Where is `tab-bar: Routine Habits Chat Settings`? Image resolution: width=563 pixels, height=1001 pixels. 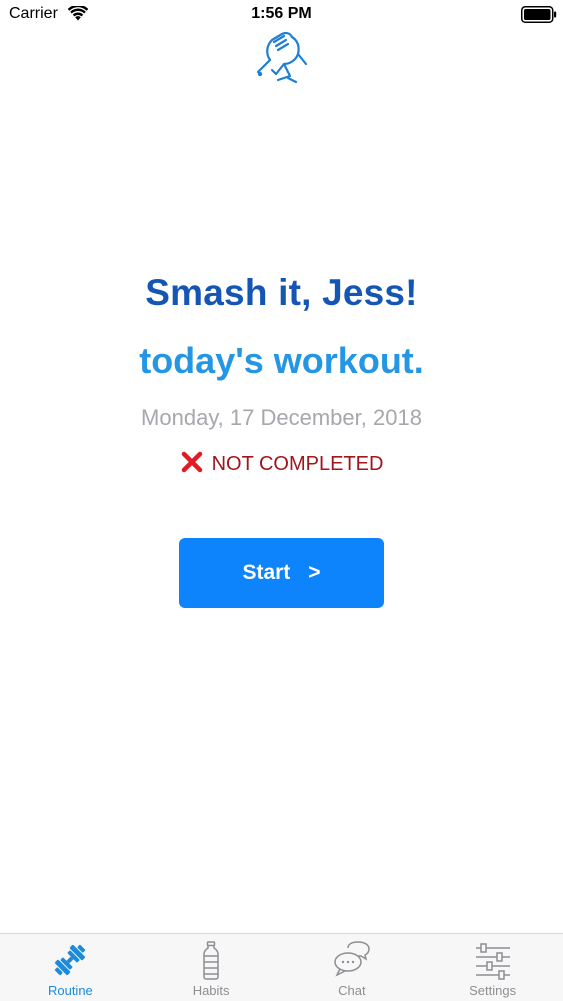 tab-bar: Routine Habits Chat Settings is located at coordinates (281, 967).